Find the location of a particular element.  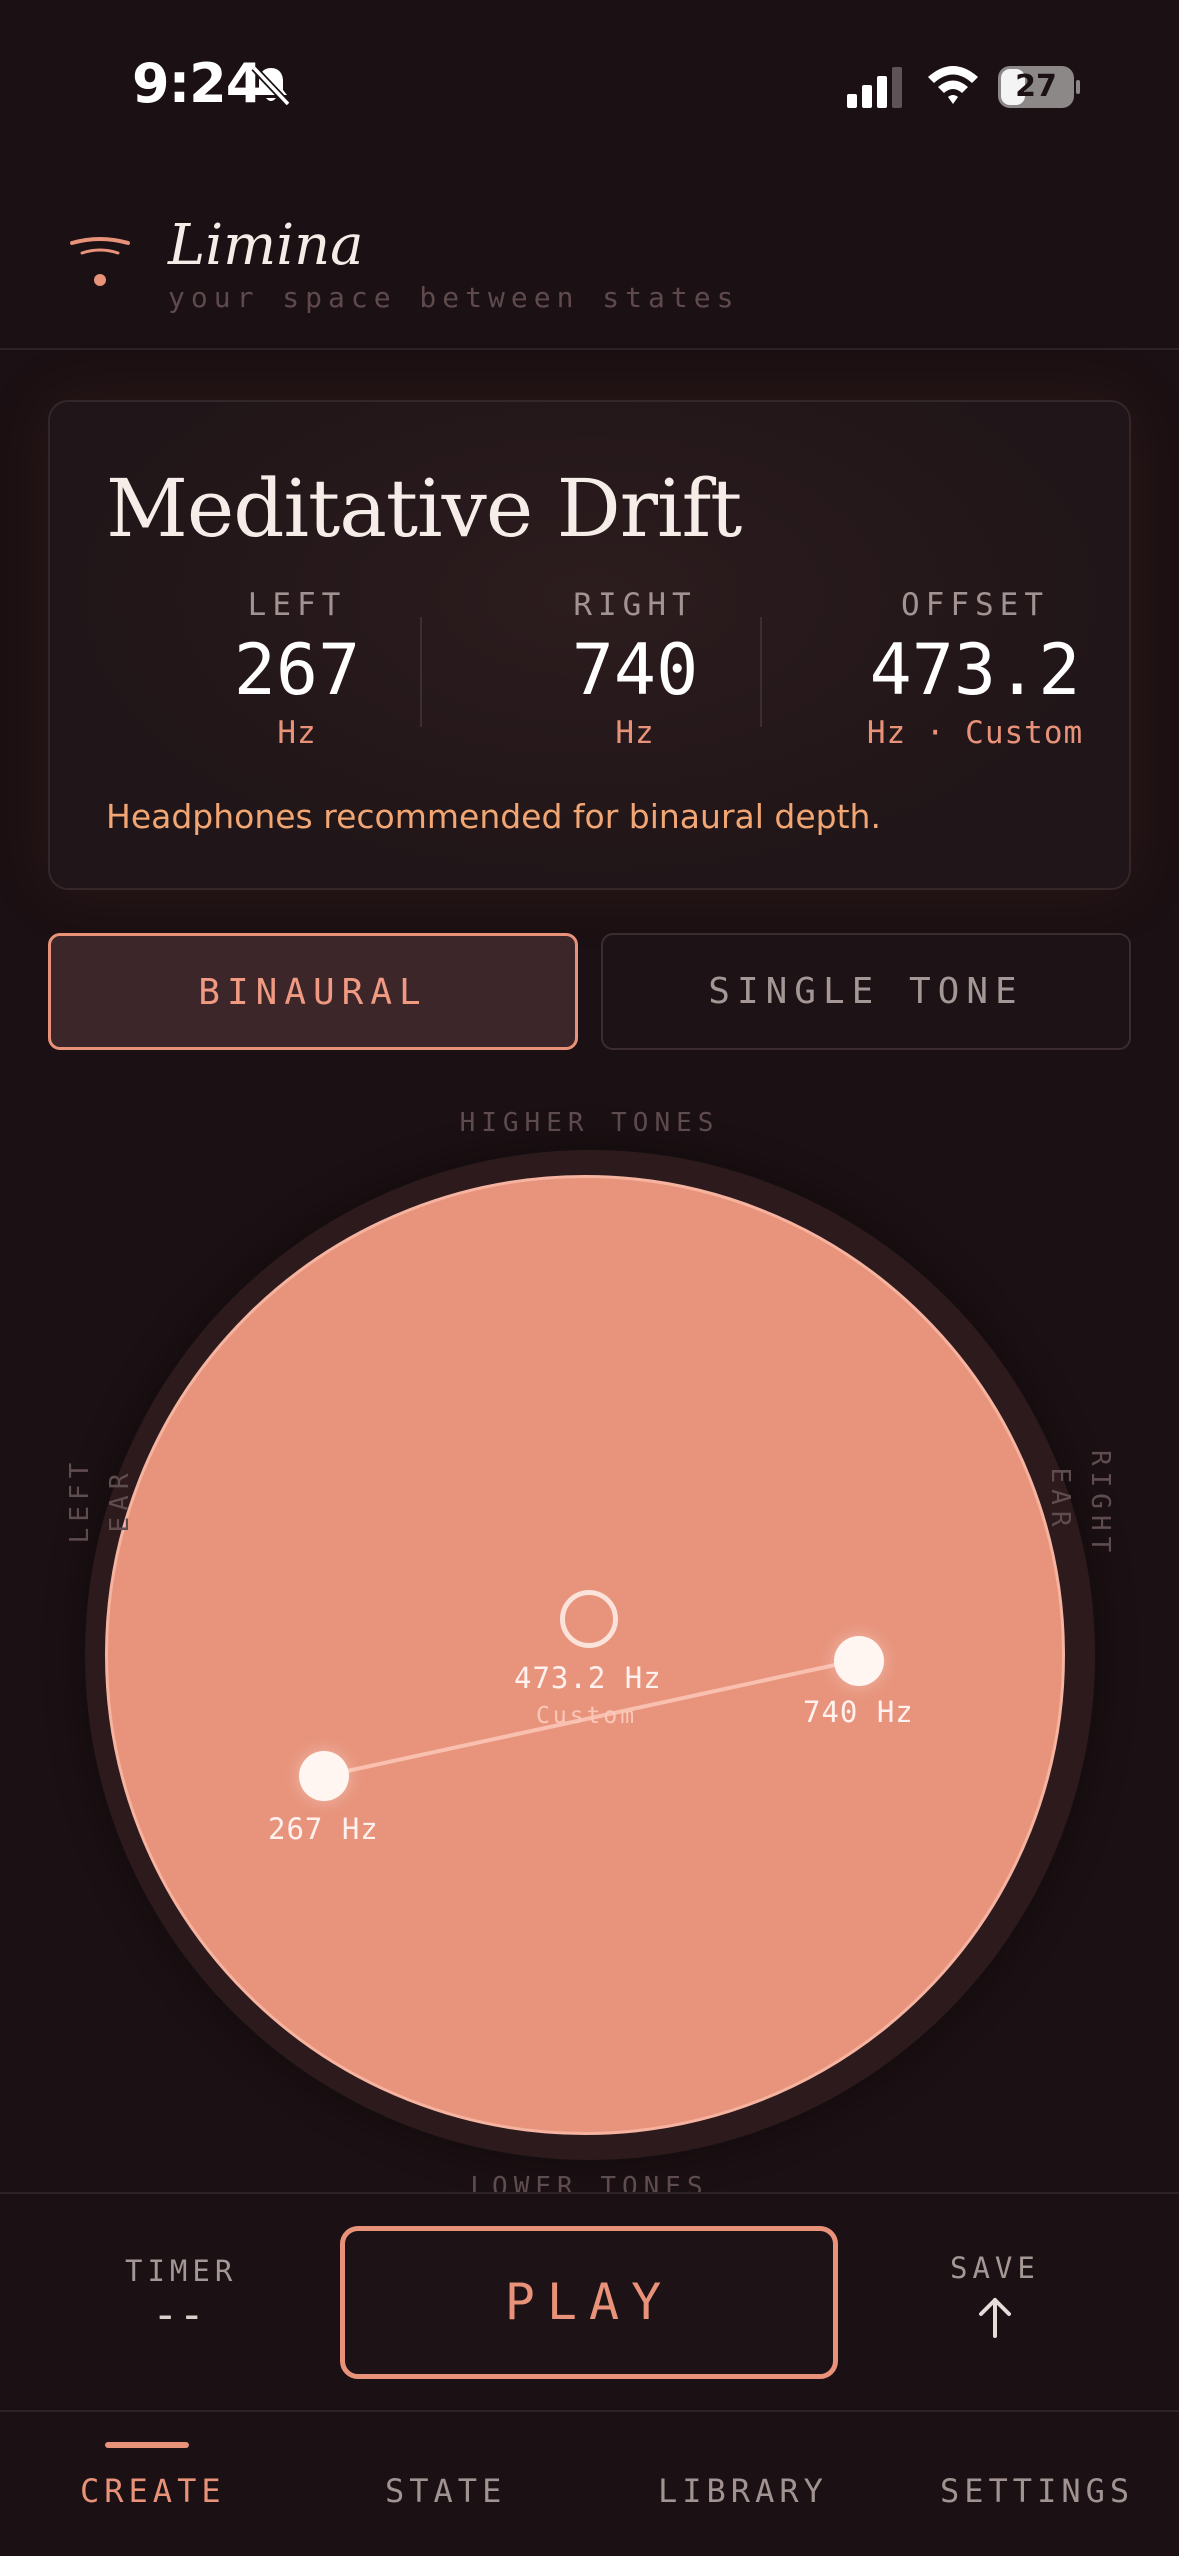

arrow-up-icon is located at coordinates (995, 2318).